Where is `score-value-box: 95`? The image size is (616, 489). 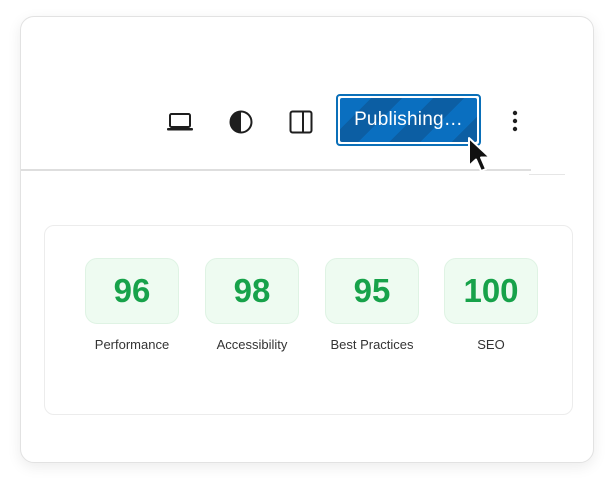
score-value-box: 95 is located at coordinates (372, 291).